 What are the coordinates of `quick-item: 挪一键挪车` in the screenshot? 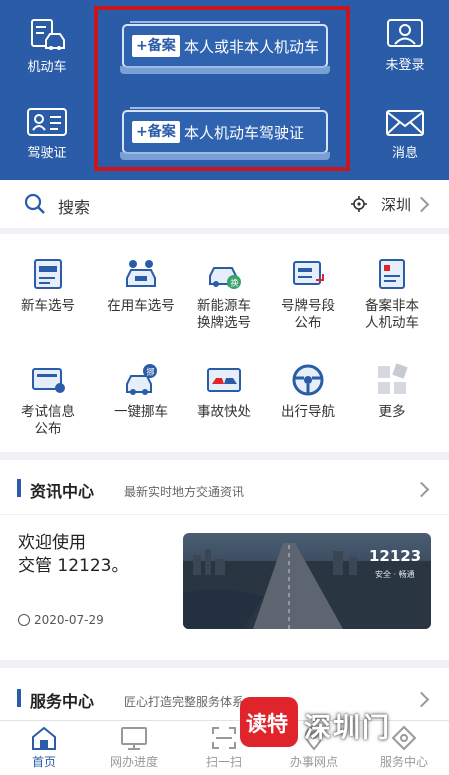 It's located at (141, 391).